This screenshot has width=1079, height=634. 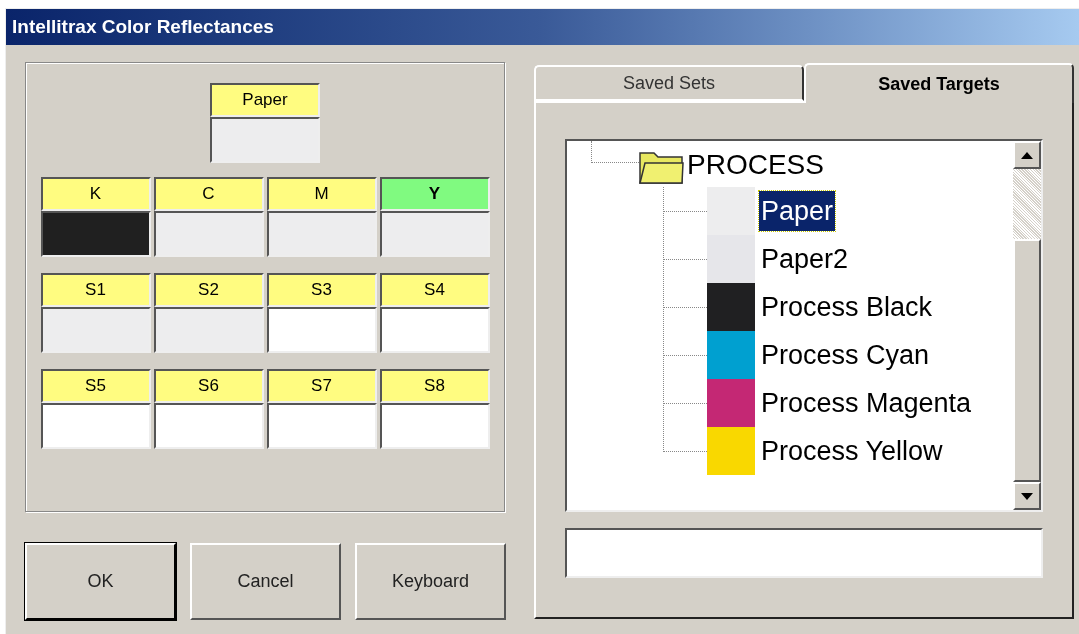 I want to click on color-label: K, so click(x=95, y=194).